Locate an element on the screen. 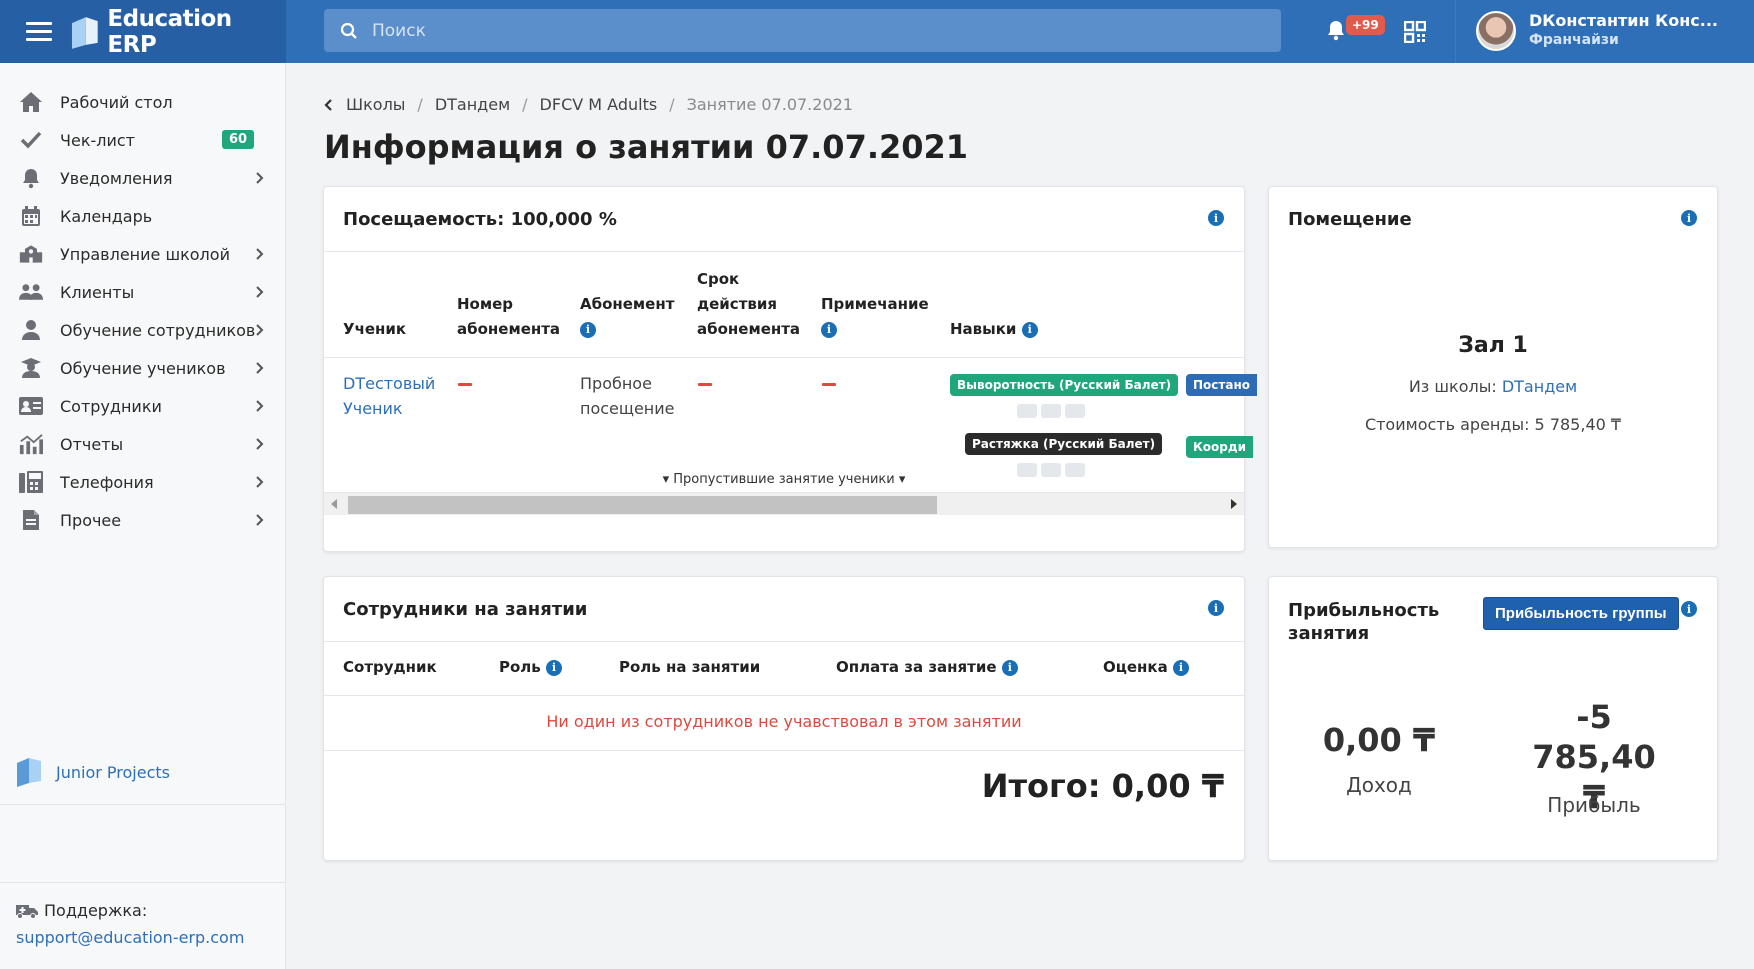 The image size is (1754, 969). breadcrumb-current: Занятие 07.07.2021 is located at coordinates (769, 104).